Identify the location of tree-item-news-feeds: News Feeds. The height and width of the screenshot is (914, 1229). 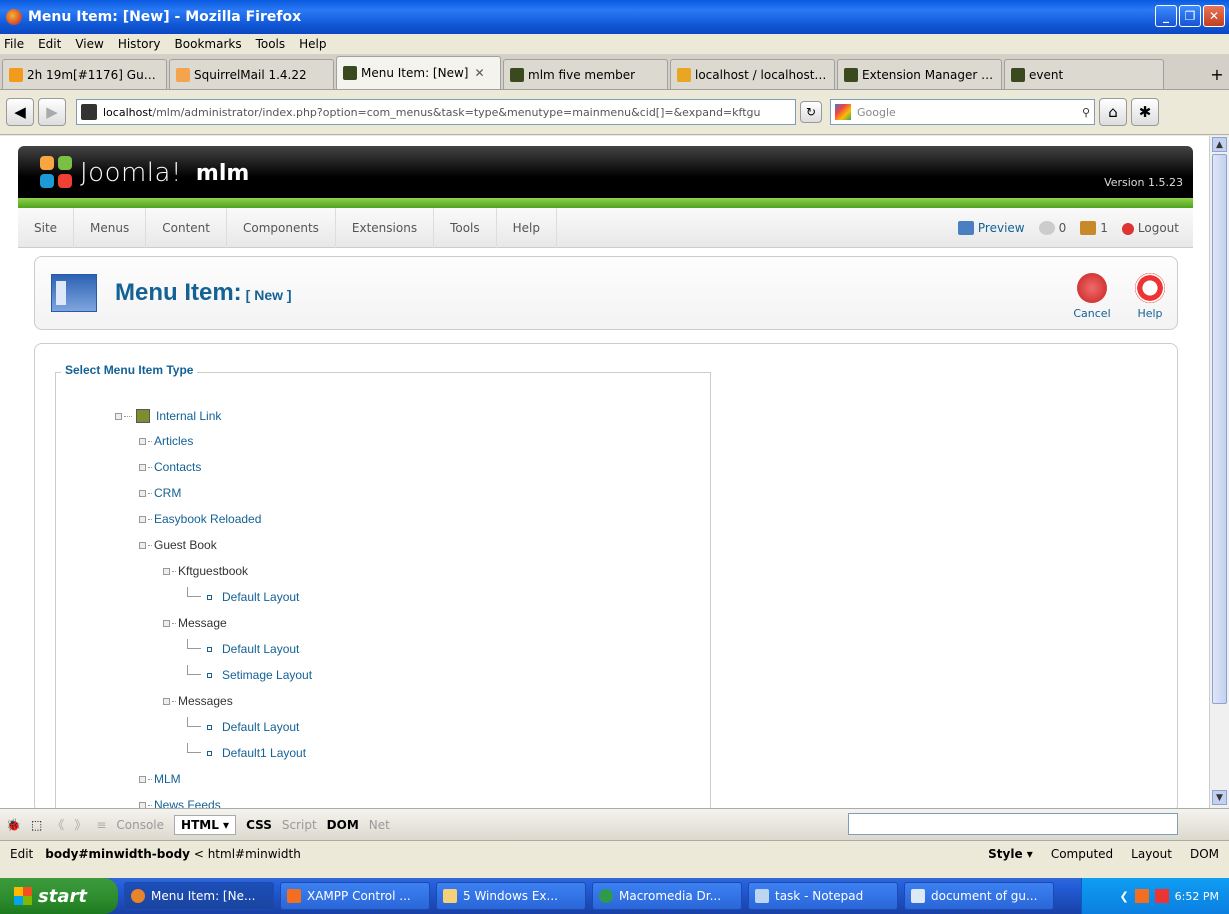
(180, 803).